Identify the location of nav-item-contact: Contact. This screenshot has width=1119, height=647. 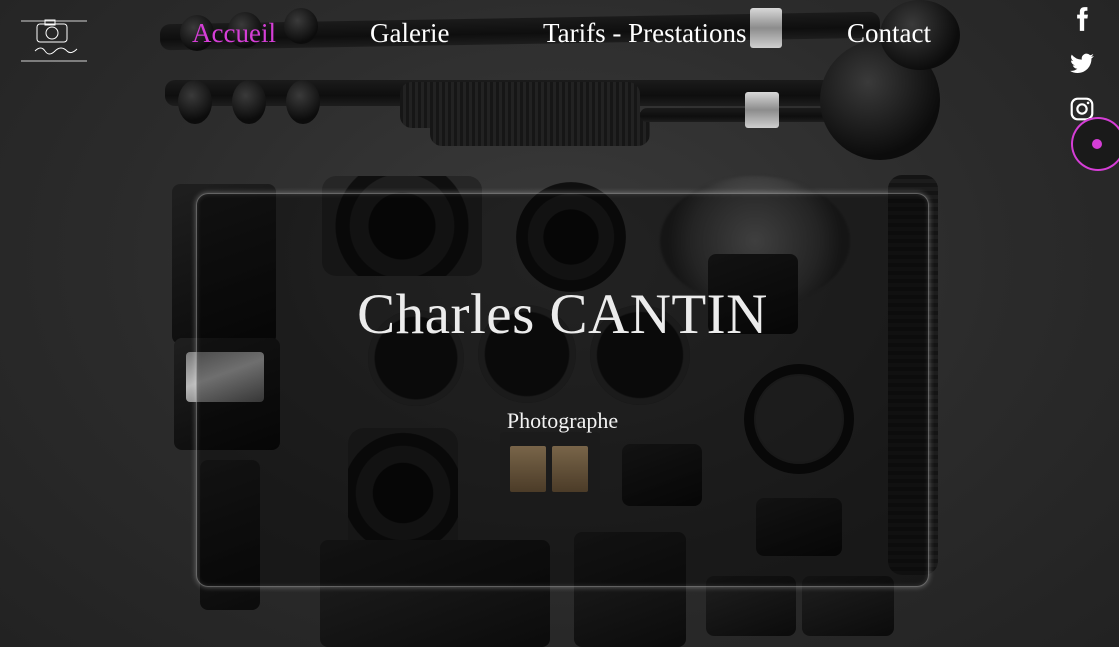
(889, 33).